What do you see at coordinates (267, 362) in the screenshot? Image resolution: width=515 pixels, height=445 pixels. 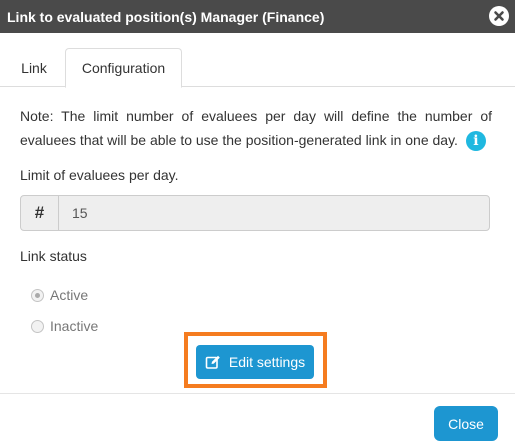 I see `edit-settings-label: Edit settings` at bounding box center [267, 362].